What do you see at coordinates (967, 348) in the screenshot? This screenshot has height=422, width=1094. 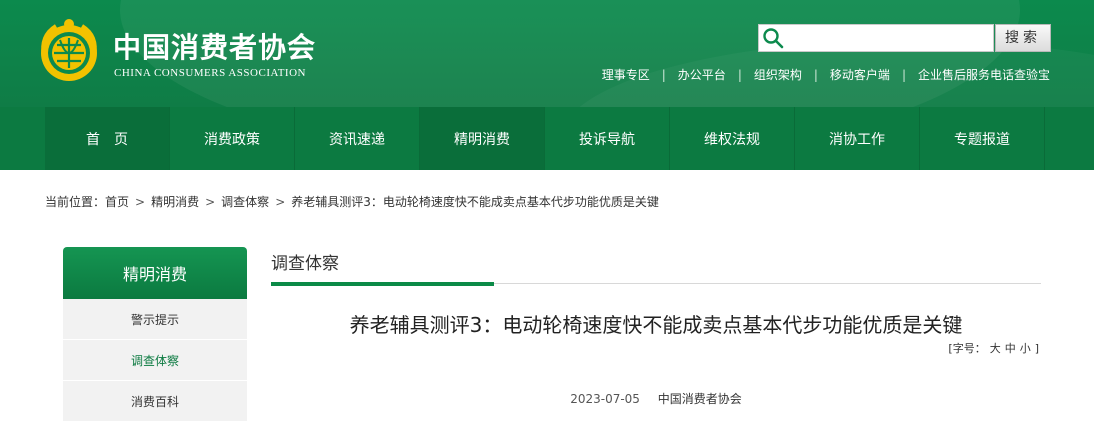 I see `font-size-label: [字号：` at bounding box center [967, 348].